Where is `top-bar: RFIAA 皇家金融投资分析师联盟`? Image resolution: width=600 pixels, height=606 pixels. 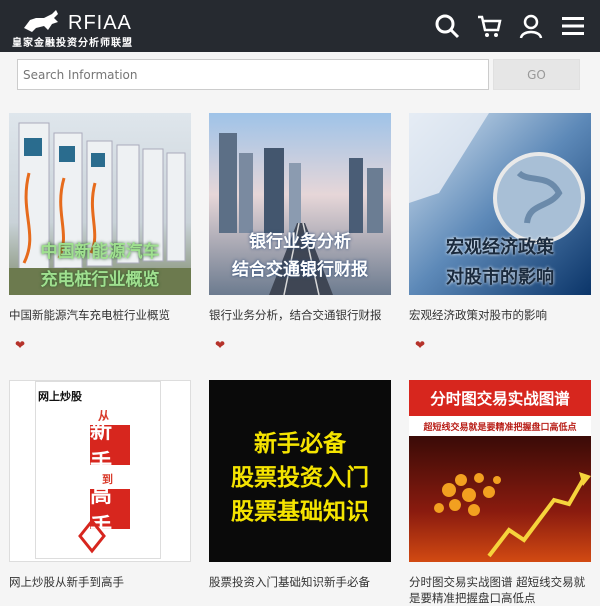 top-bar: RFIAA 皇家金融投资分析师联盟 is located at coordinates (300, 26).